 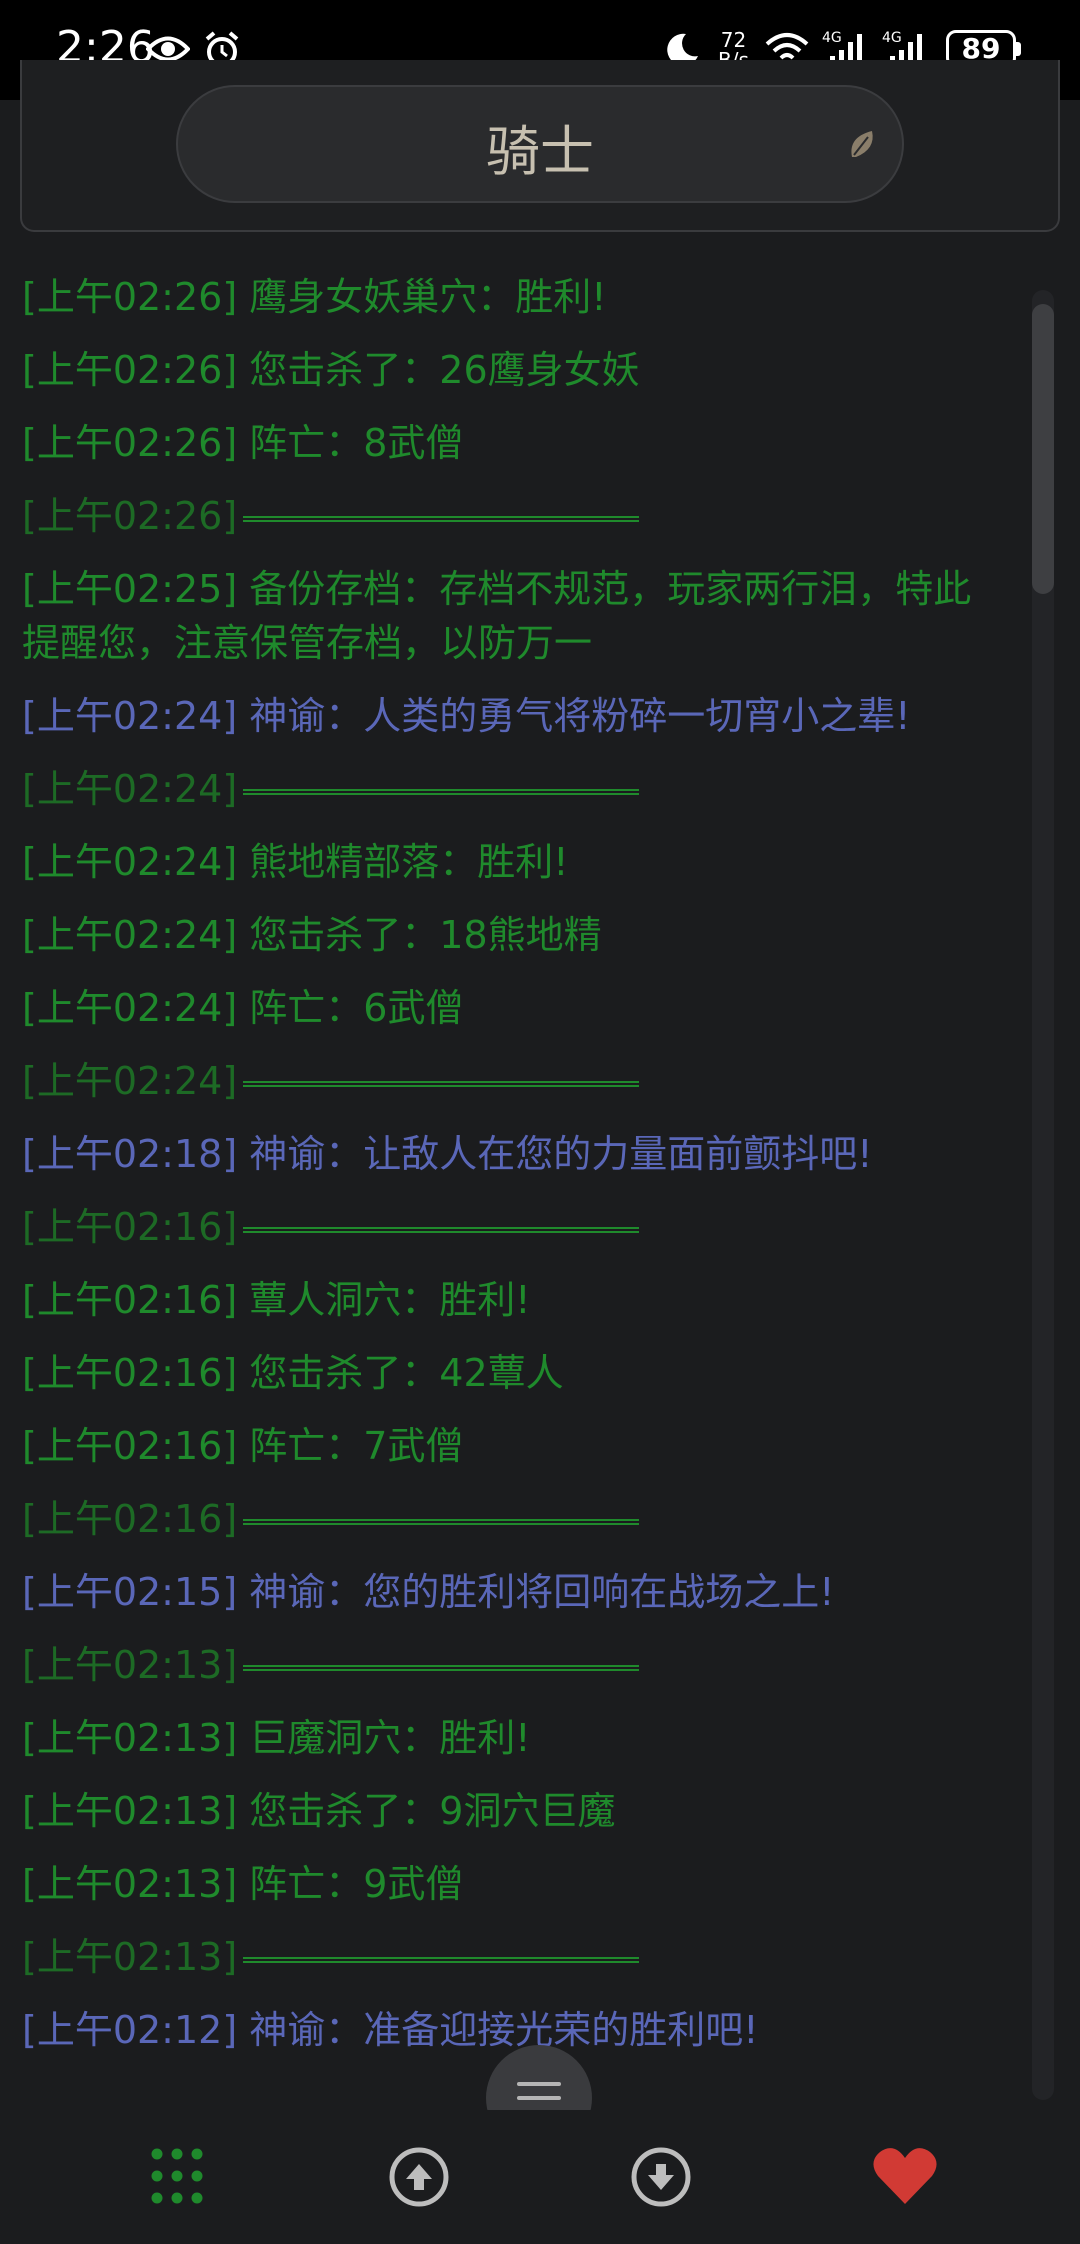 I want to click on log-message: 阵亡：9武僧, so click(x=356, y=1884).